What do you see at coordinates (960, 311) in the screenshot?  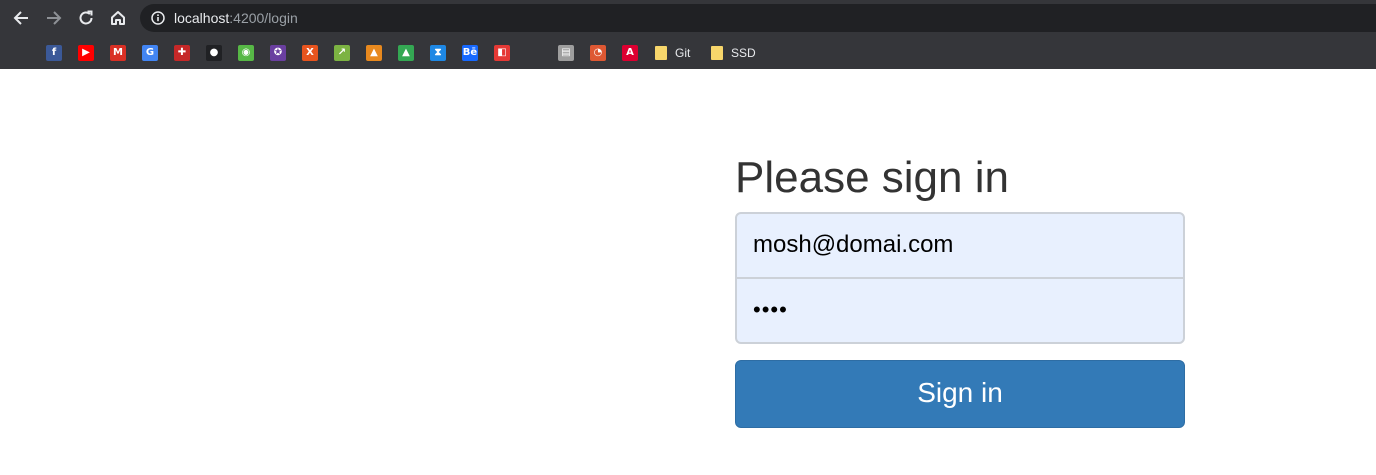 I see `password-field: ••••` at bounding box center [960, 311].